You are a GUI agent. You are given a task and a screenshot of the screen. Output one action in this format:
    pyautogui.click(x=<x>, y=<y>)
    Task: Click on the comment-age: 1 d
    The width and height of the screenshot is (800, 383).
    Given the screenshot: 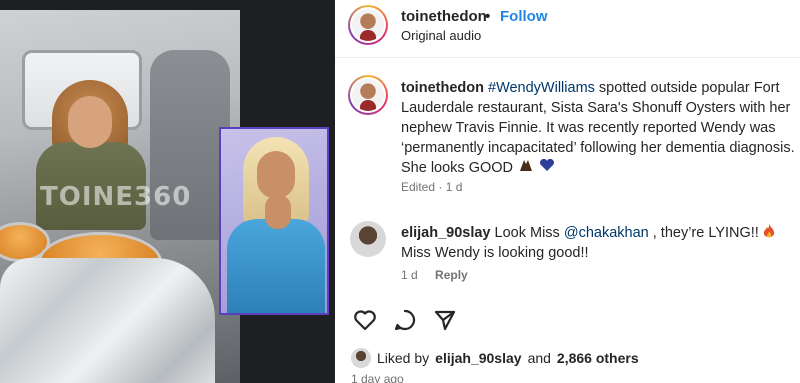 What is the action you would take?
    pyautogui.click(x=409, y=275)
    